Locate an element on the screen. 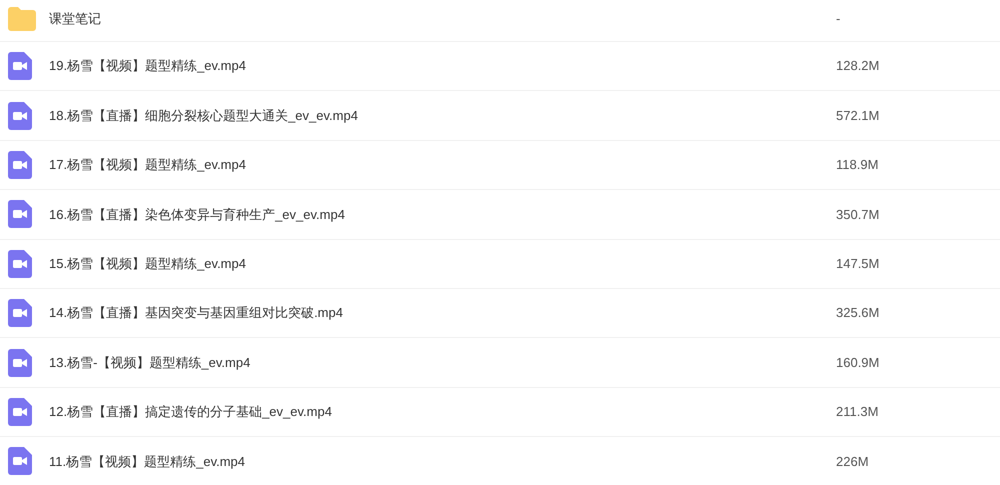  file-row: 18.杨雪【直播】细胞分裂核心题型大通关_ev_ev.mp4 572.1M is located at coordinates (500, 115).